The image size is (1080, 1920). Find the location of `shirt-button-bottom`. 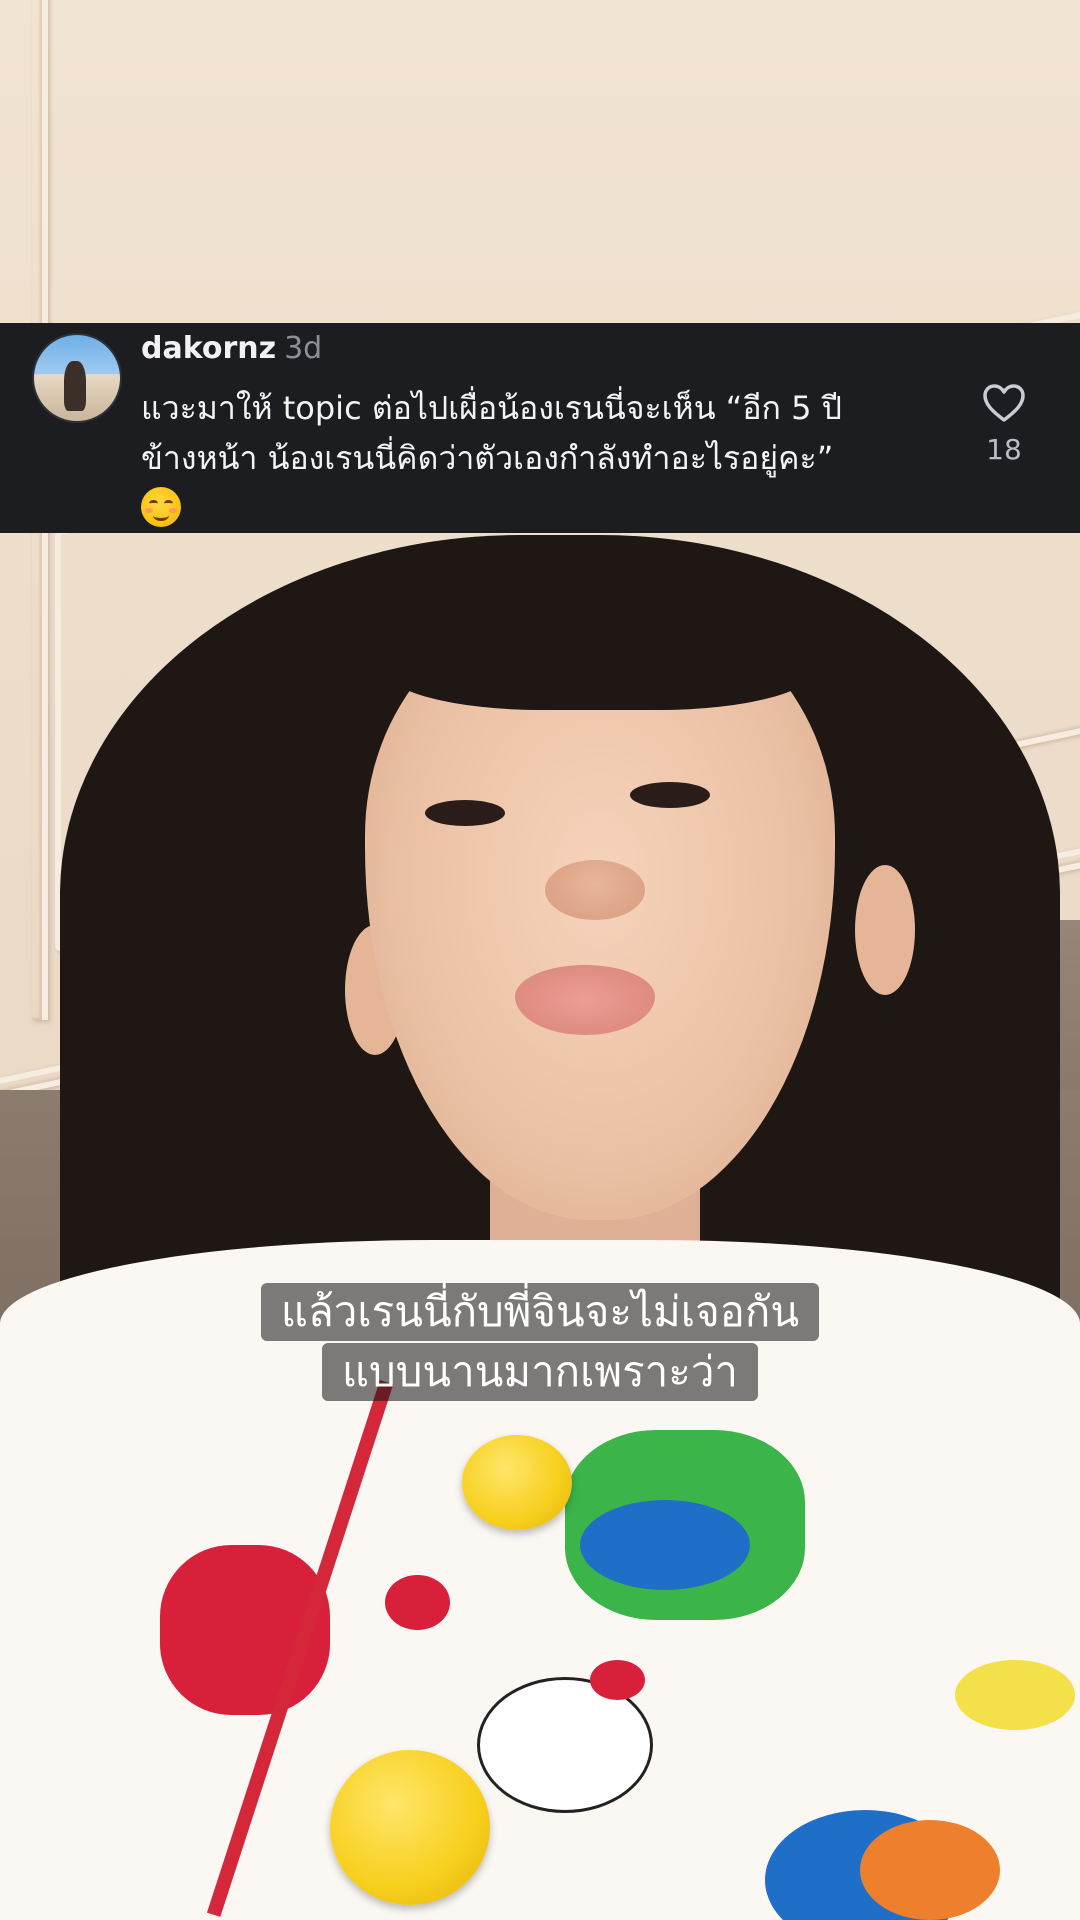

shirt-button-bottom is located at coordinates (410, 1827).